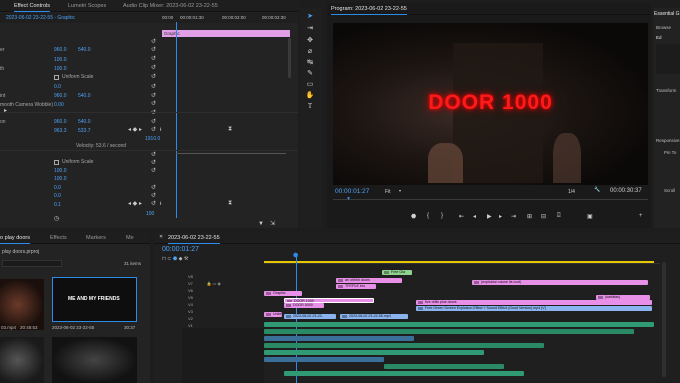  What do you see at coordinates (388, 192) in the screenshot?
I see `fit-dropdown: Fit` at bounding box center [388, 192].